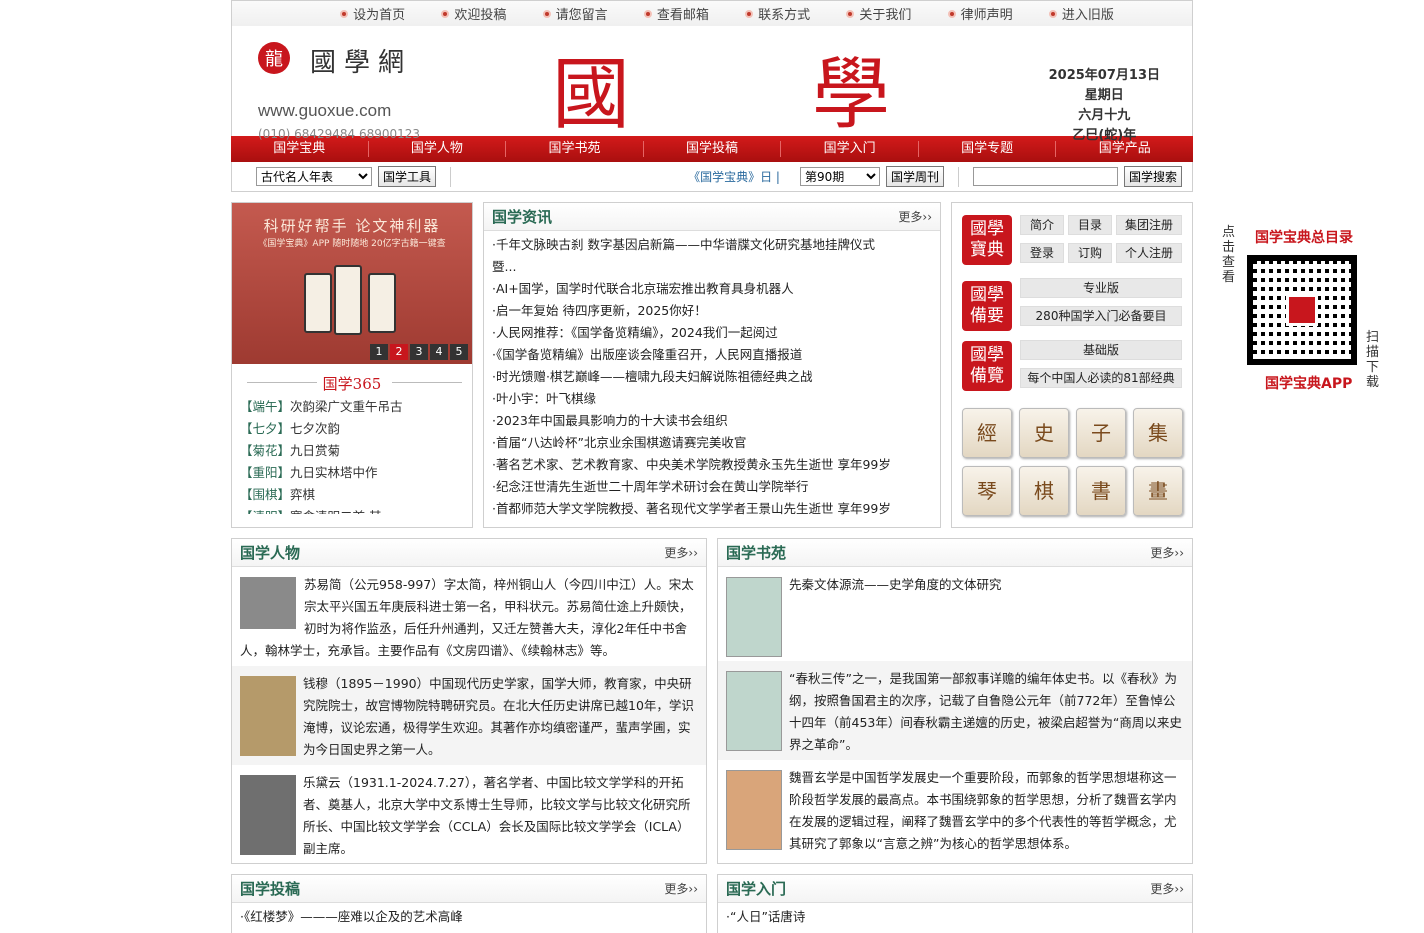 The width and height of the screenshot is (1424, 933). What do you see at coordinates (1090, 225) in the screenshot?
I see `btn-catalog: 目录` at bounding box center [1090, 225].